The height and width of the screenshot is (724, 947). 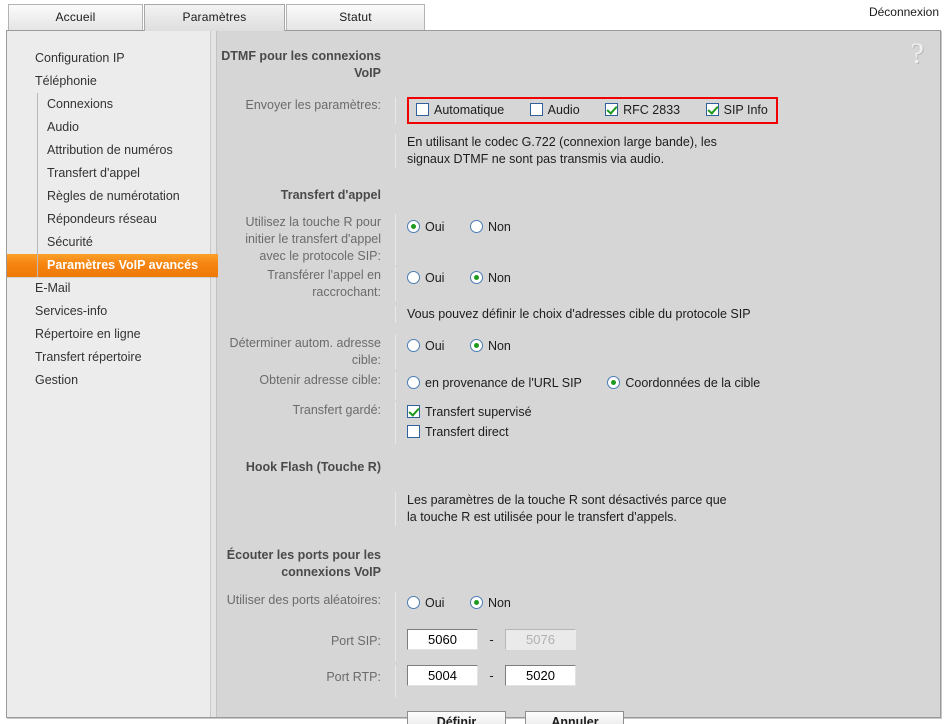 I want to click on port-rtp-from-input: 5004, so click(x=442, y=675).